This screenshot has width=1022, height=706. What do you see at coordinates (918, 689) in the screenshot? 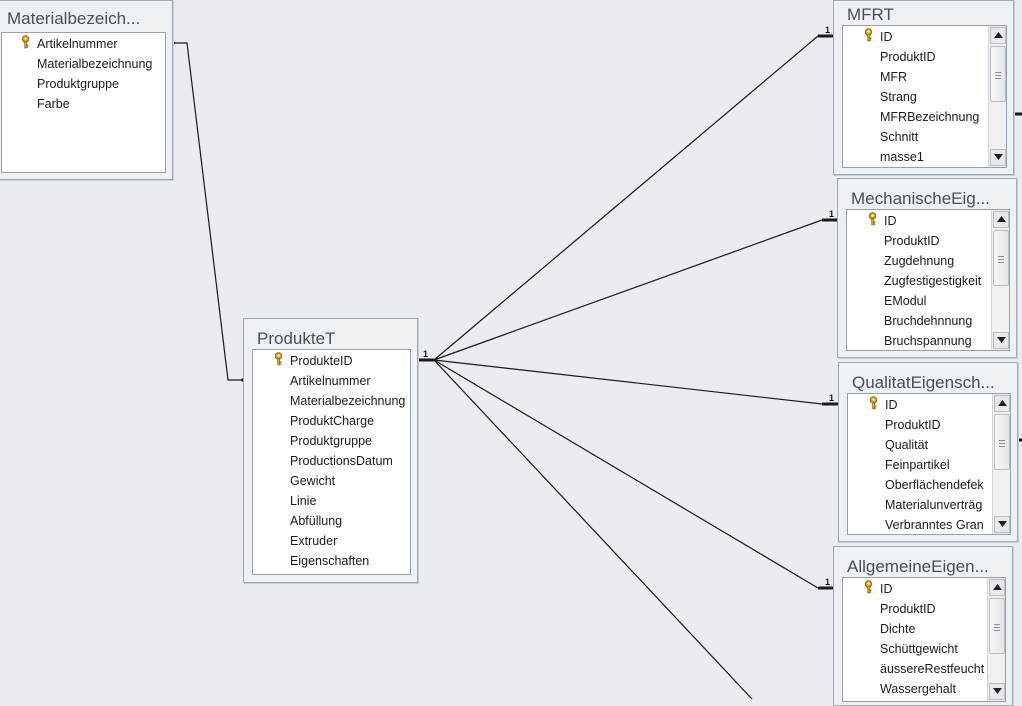
I see `field-row: Wassergehalt` at bounding box center [918, 689].